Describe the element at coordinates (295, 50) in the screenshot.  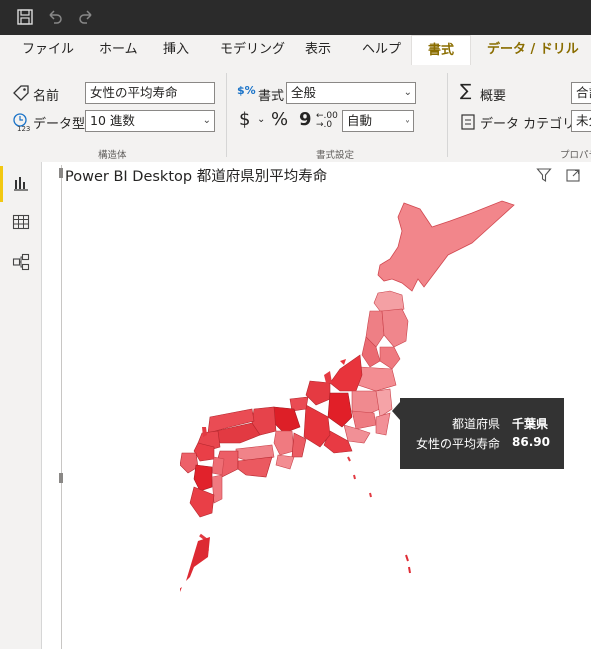
I see `ribbon-tabs: ファイル ホーム 挿入 モデリング 表示 ヘルプ 書式 データ / ドリル` at that location.